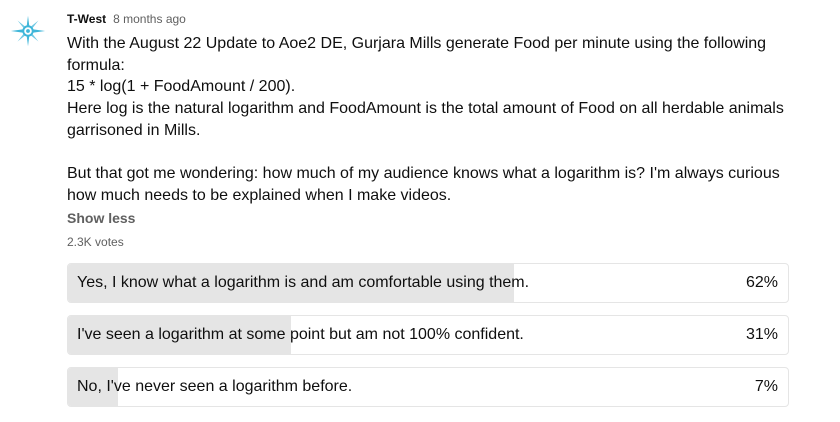  Describe the element at coordinates (181, 87) in the screenshot. I see `post-body-formula: 15 * log(1 + FoodAmount / 200).` at that location.